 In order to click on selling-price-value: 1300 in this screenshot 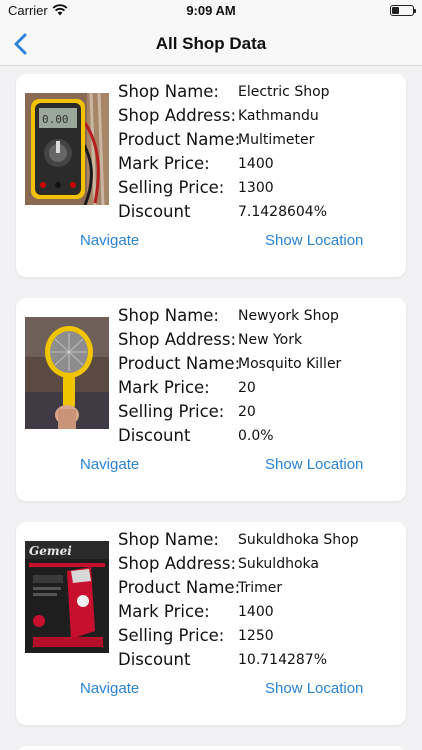, I will do `click(256, 188)`.